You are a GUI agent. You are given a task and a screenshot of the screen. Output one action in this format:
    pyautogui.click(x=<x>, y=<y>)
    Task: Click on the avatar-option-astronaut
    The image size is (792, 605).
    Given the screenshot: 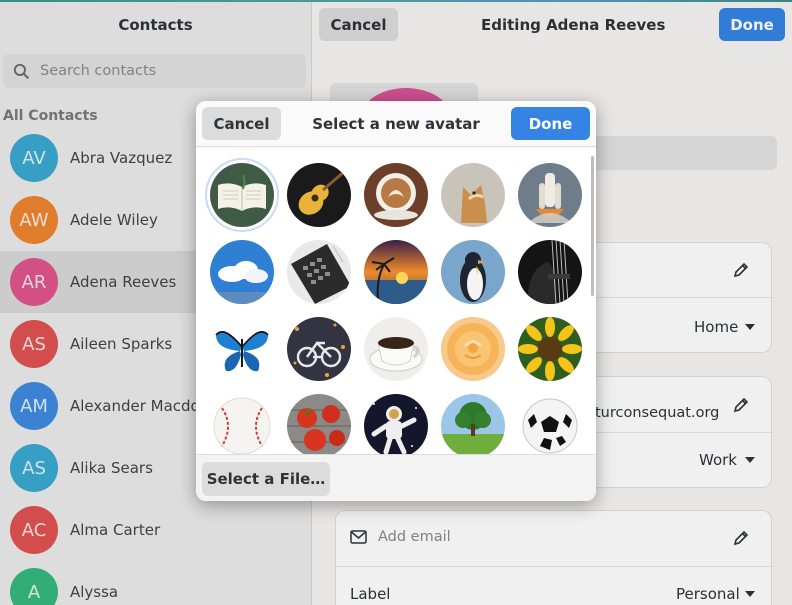 What is the action you would take?
    pyautogui.click(x=396, y=424)
    